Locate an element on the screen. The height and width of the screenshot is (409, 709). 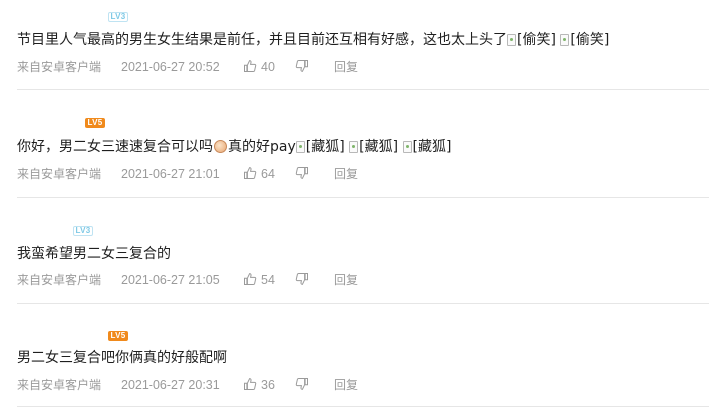
comment-text: 我蛮希望男二女三复合的 is located at coordinates (94, 254).